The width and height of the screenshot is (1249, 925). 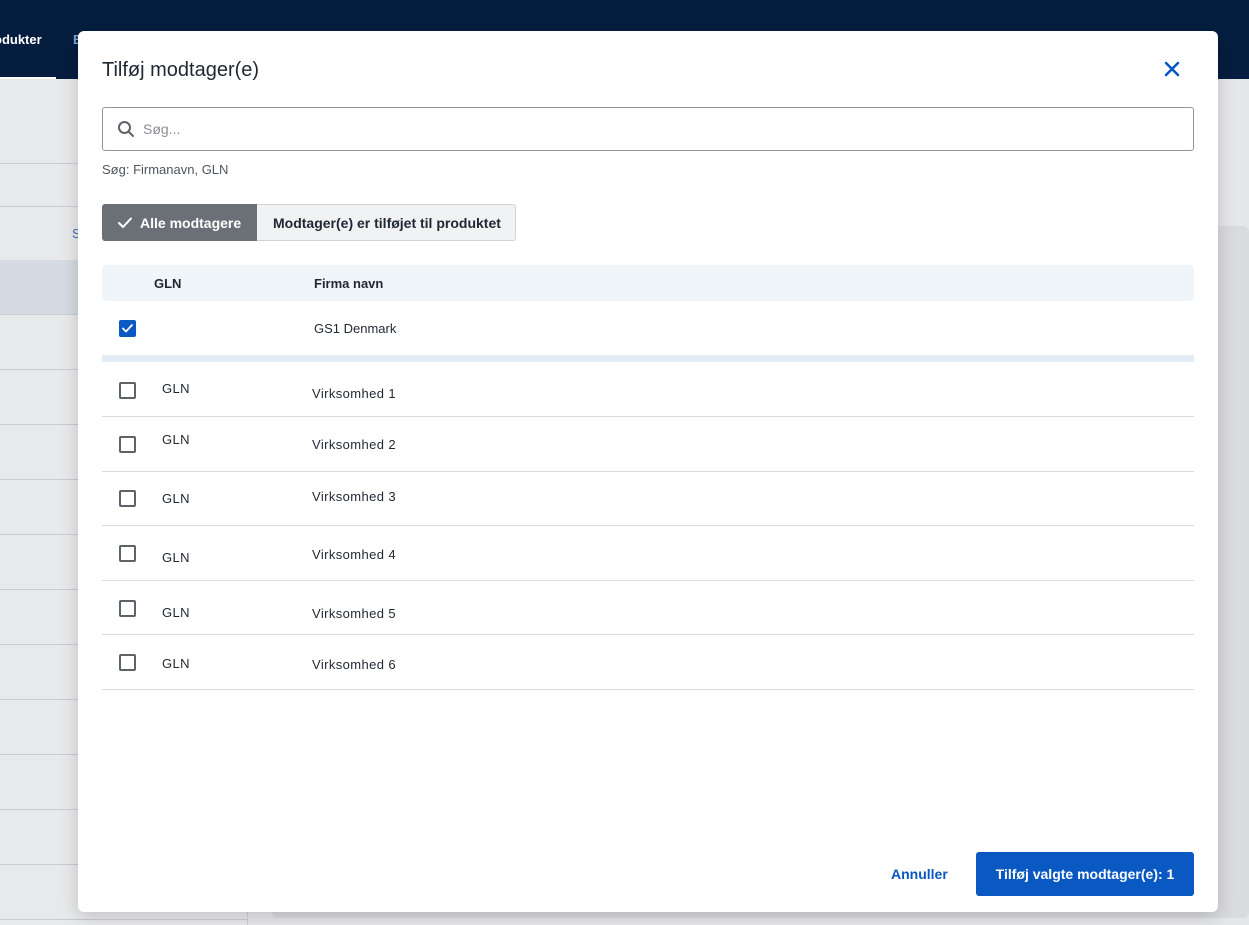 What do you see at coordinates (354, 393) in the screenshot?
I see `company-name: Virksomhed 1` at bounding box center [354, 393].